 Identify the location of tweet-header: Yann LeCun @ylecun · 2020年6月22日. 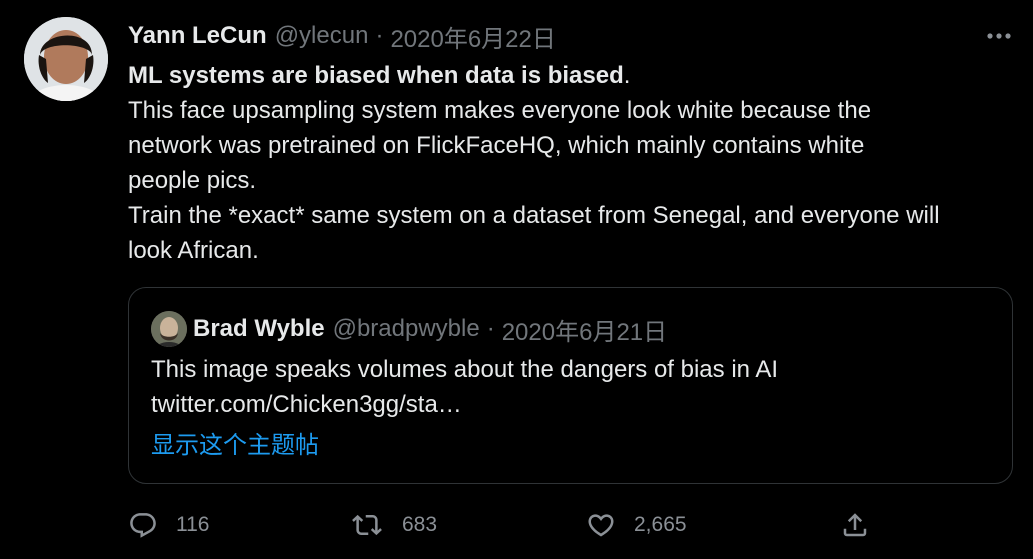
(342, 37).